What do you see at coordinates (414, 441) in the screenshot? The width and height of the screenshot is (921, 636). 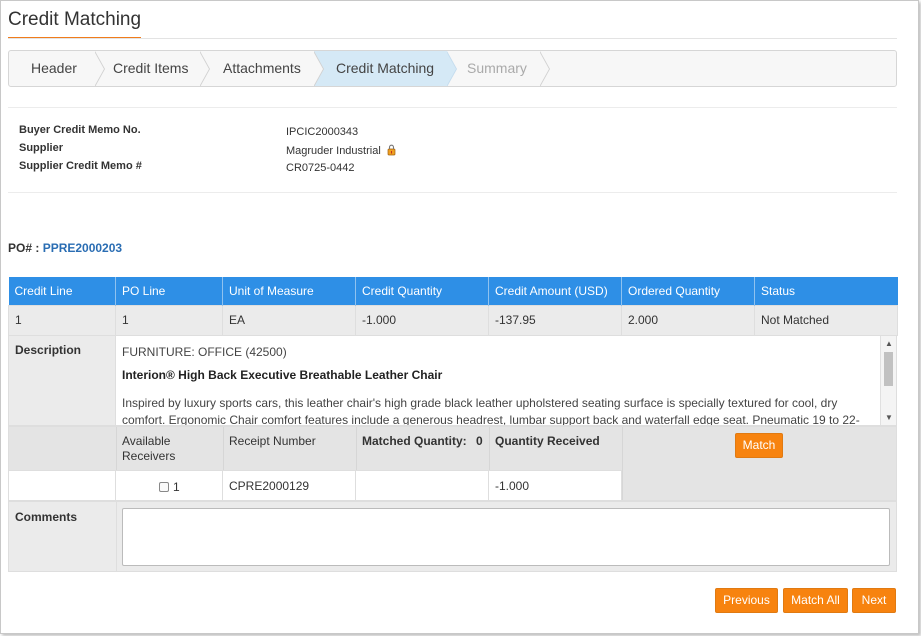 I see `matched-quantity-label: Matched Quantity:` at bounding box center [414, 441].